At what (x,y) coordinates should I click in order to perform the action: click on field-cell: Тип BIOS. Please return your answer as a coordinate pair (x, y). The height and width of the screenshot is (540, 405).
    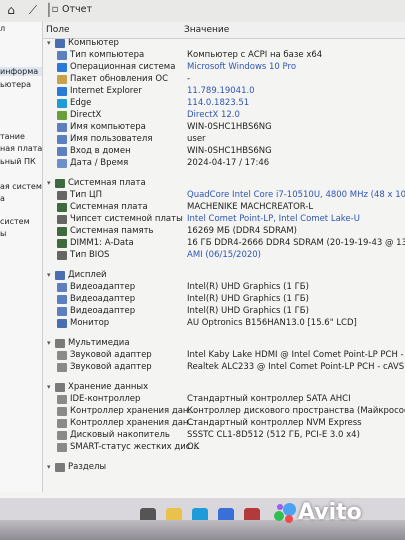
    Looking at the image, I should click on (83, 255).